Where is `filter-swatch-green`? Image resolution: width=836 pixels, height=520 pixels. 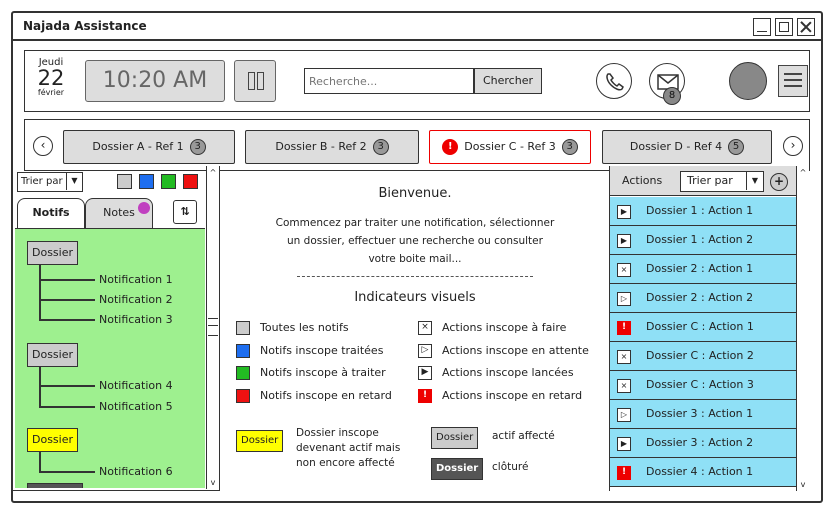
filter-swatch-green is located at coordinates (168, 181).